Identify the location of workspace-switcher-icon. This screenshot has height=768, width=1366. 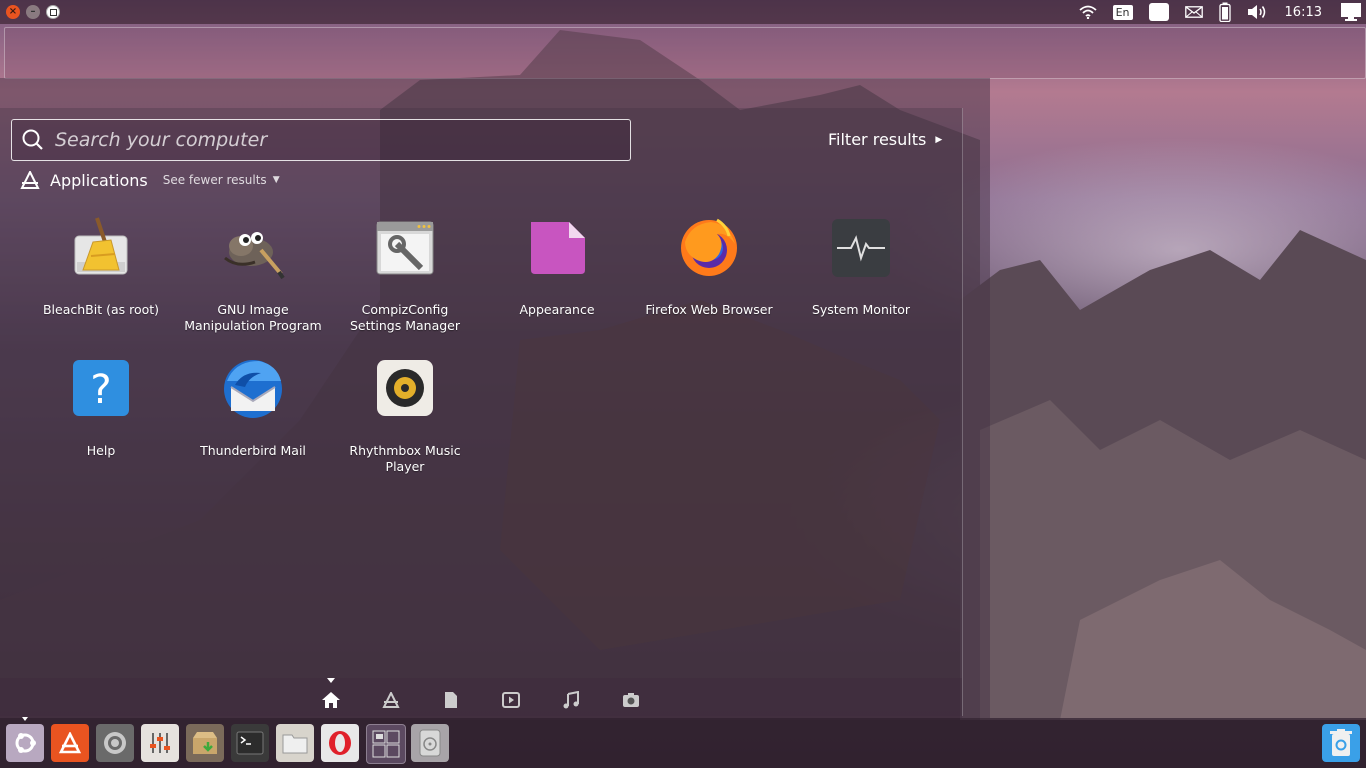
(386, 744).